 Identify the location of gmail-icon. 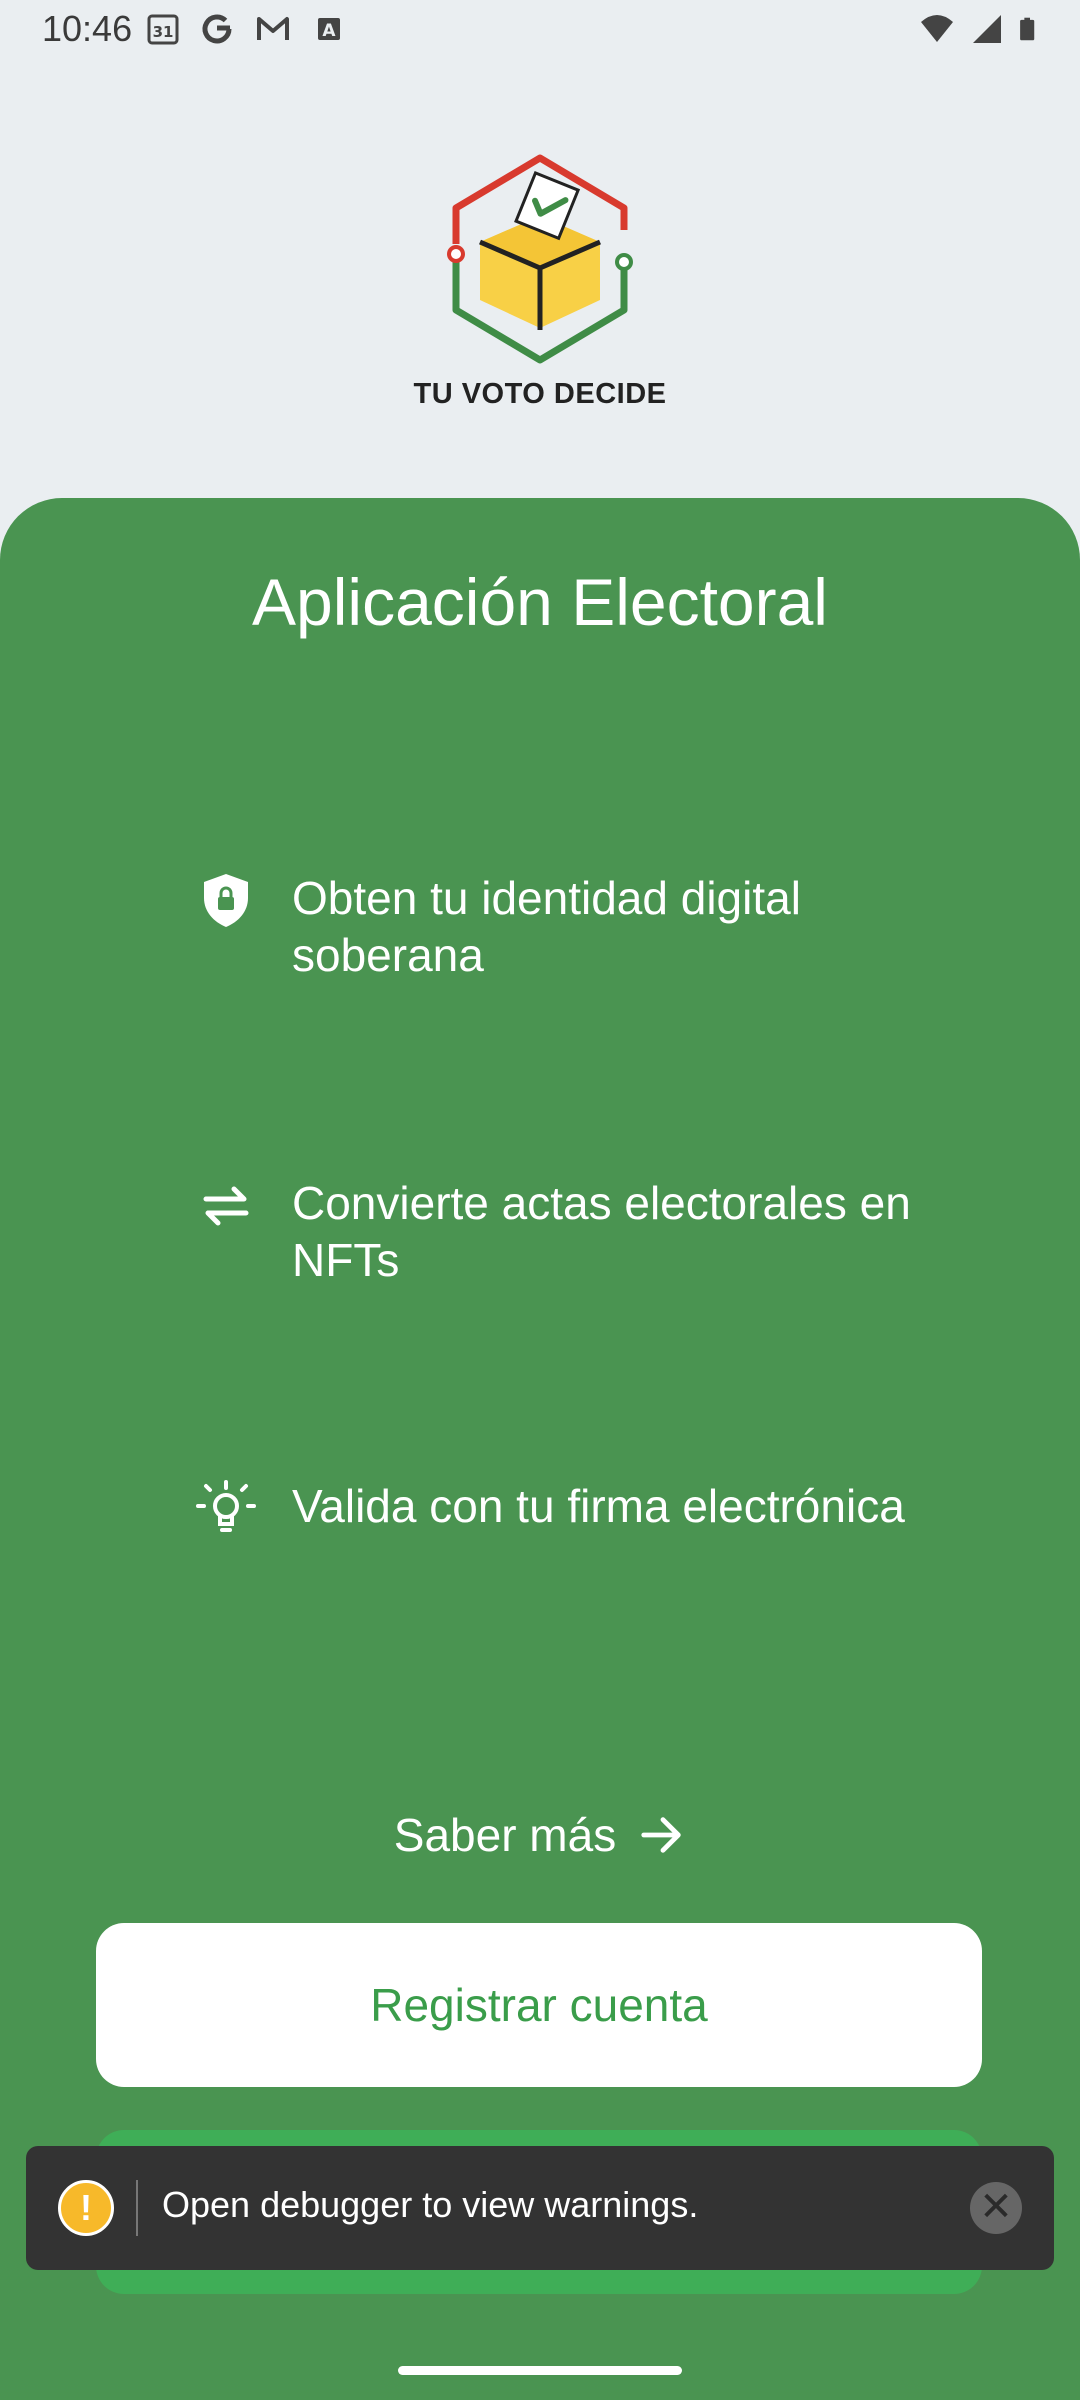
(273, 28).